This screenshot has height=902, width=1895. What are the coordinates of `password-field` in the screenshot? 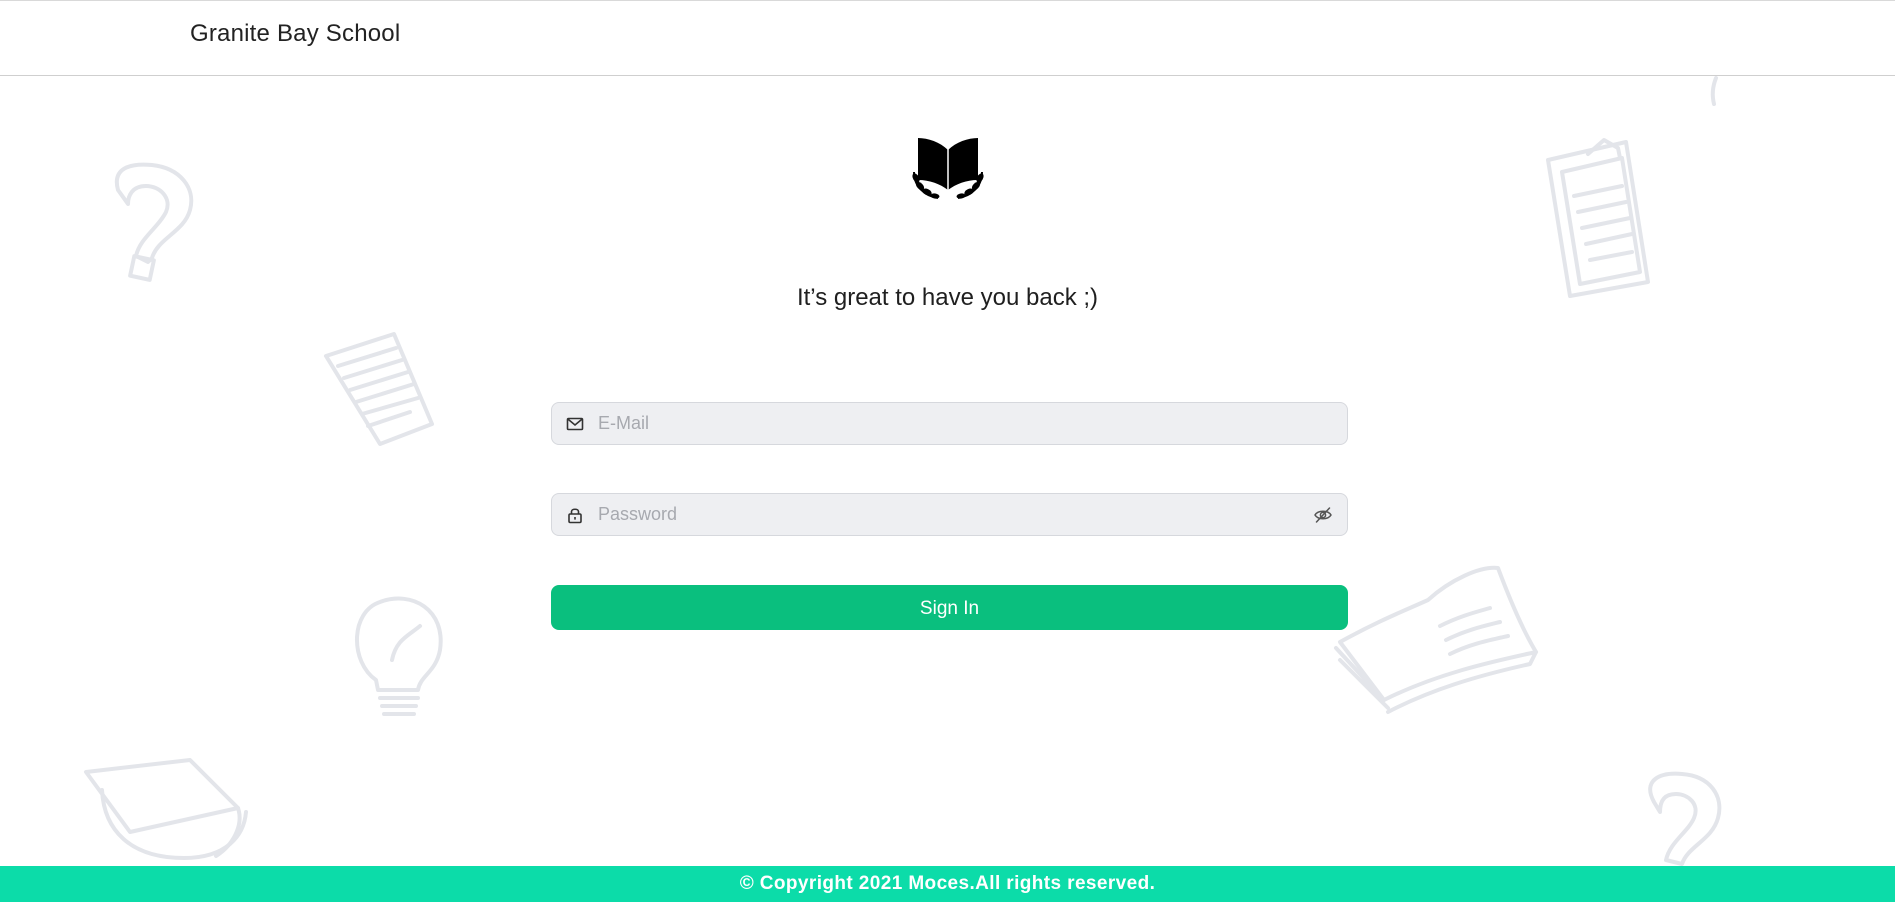 It's located at (949, 514).